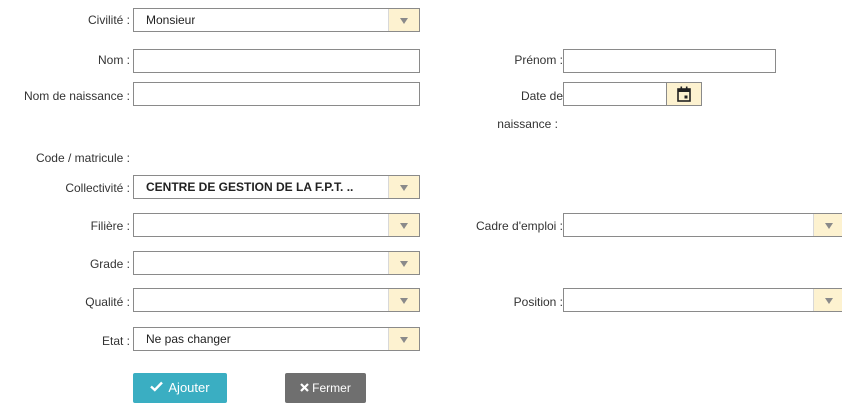 The image size is (842, 403). What do you see at coordinates (541, 96) in the screenshot?
I see `date-naissance-label-line1: Date de` at bounding box center [541, 96].